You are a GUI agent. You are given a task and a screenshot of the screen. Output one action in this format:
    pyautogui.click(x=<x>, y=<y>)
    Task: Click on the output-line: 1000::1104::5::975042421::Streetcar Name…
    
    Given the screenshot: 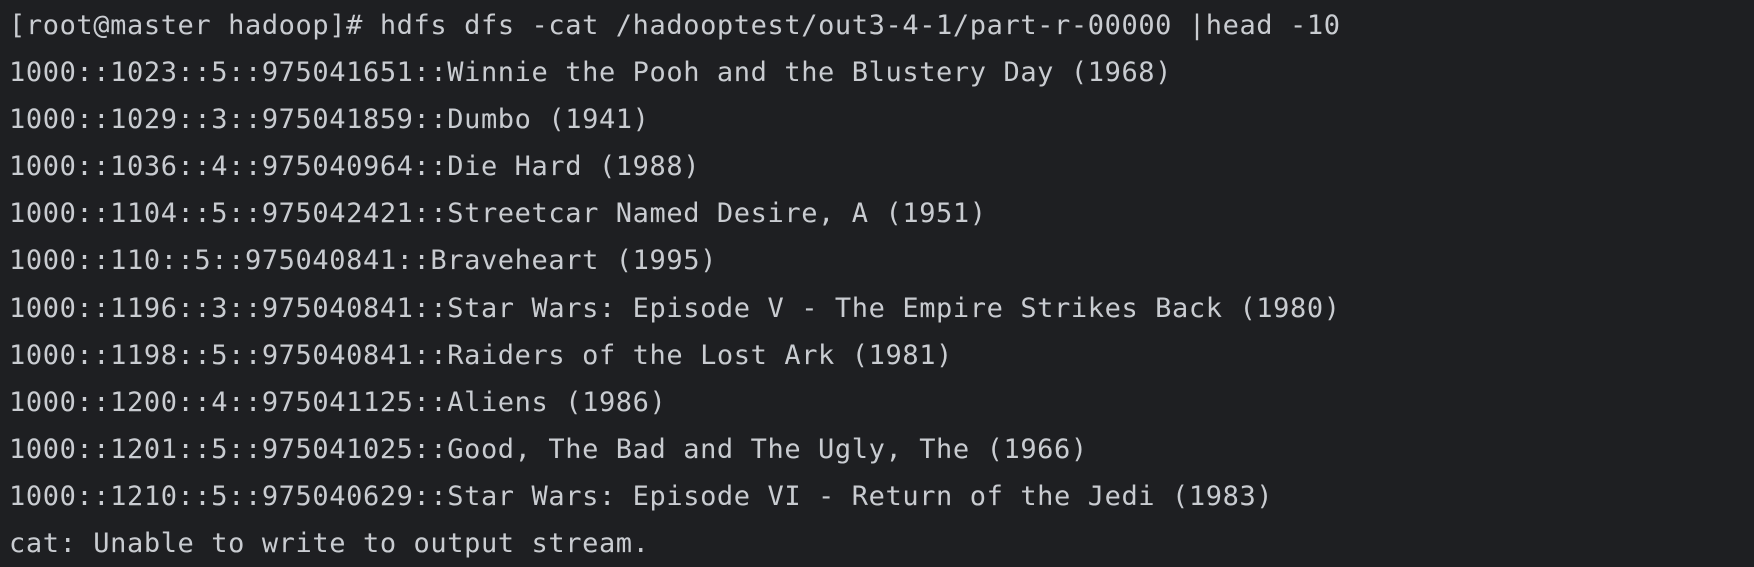 What is the action you would take?
    pyautogui.click(x=498, y=214)
    